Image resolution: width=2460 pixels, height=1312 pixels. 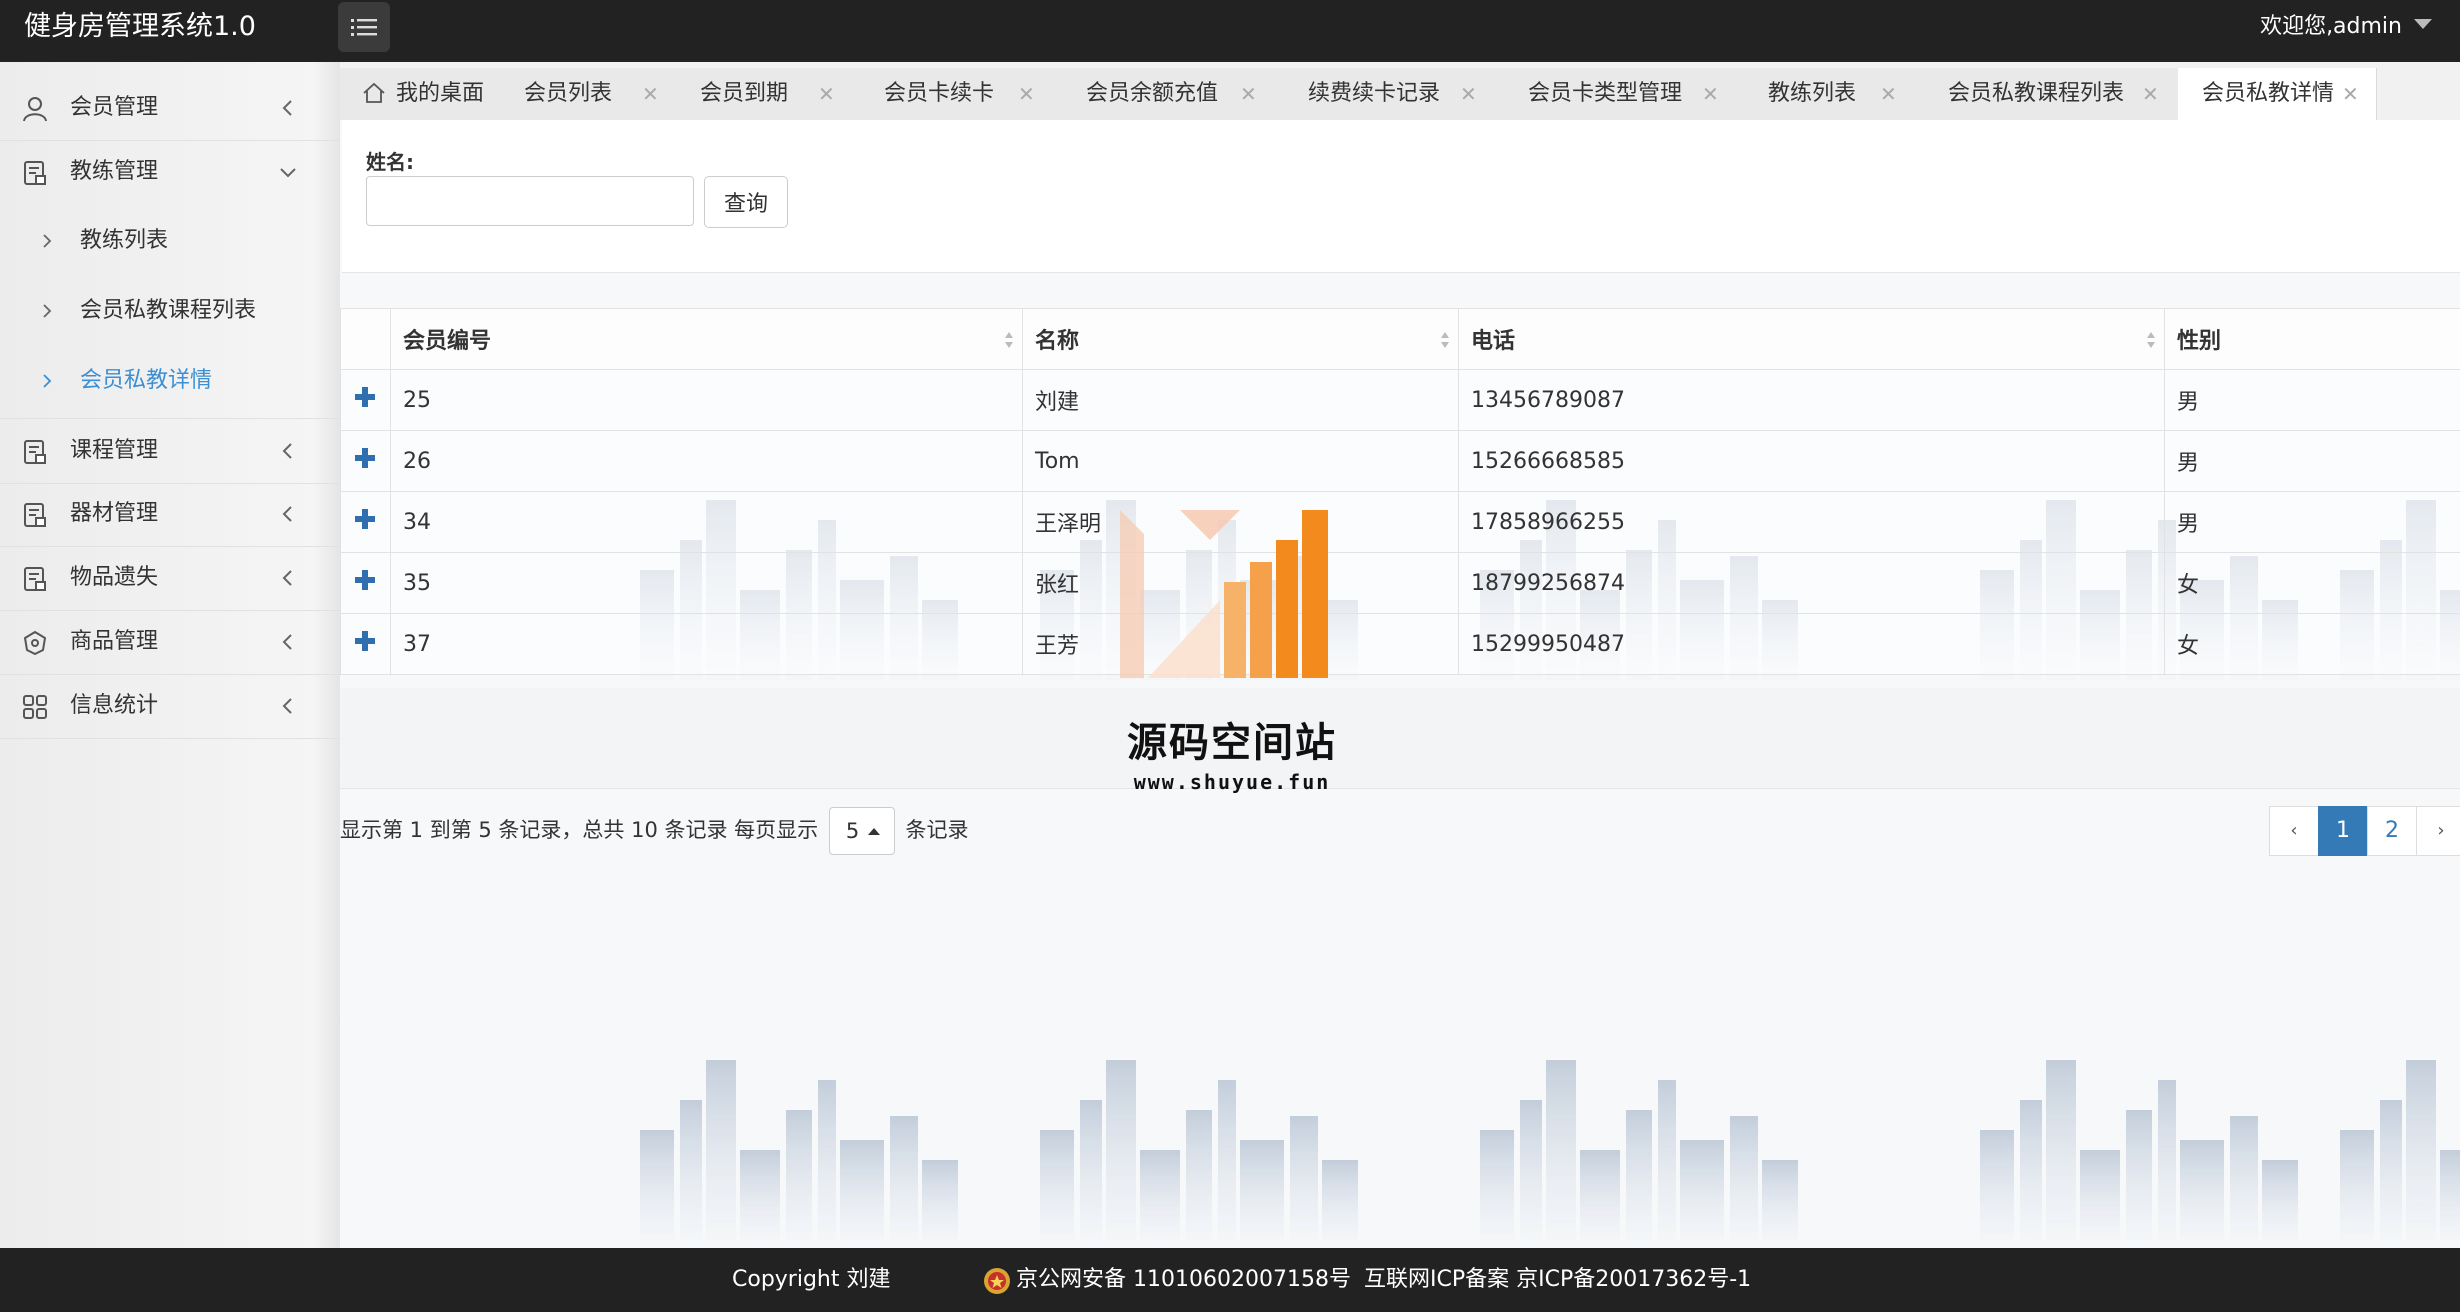 What do you see at coordinates (2343, 831) in the screenshot?
I see `page-1-button: 1` at bounding box center [2343, 831].